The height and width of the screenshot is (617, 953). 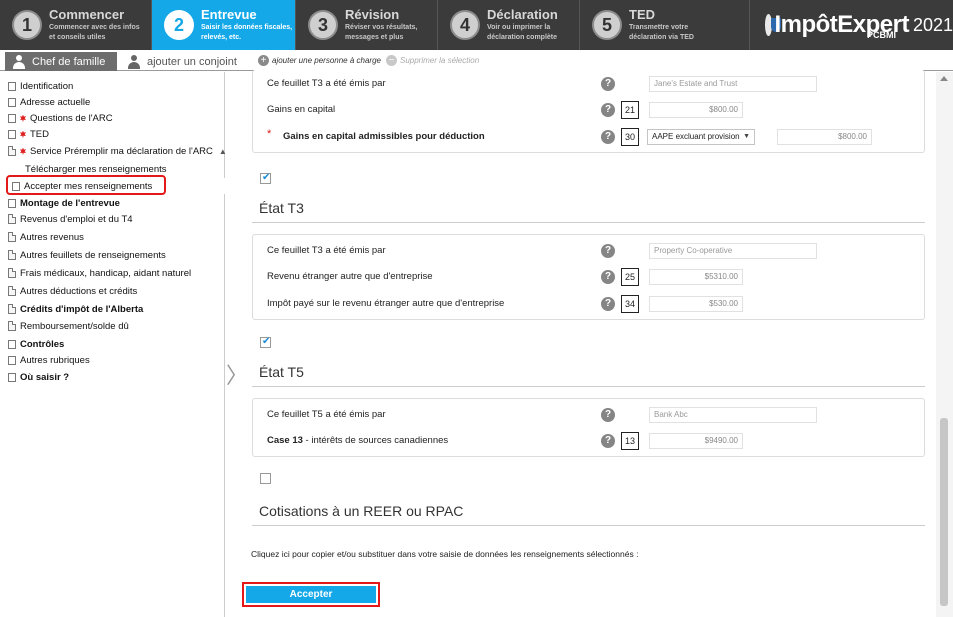 I want to click on delete-selection-button: − Supprimer la sélection, so click(x=432, y=60).